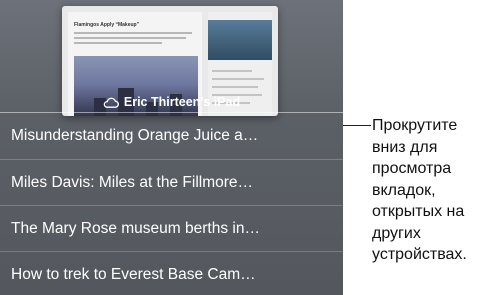  I want to click on cloud-icon, so click(111, 102).